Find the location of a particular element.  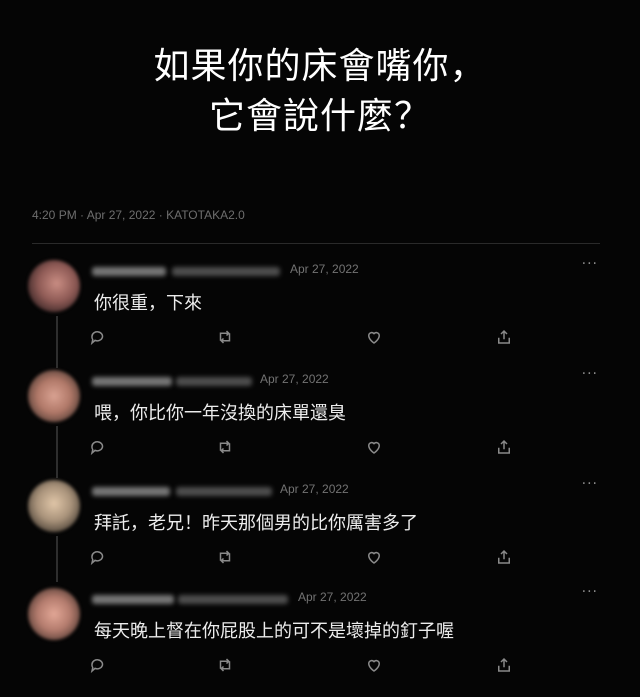

reply-text: 喂，你比你一年沒換的床單還臭 is located at coordinates (220, 413).